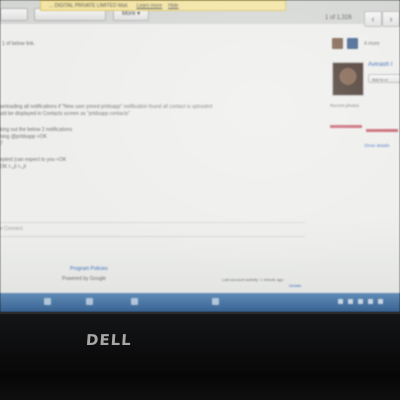  What do you see at coordinates (23, 137) in the screenshot?
I see `message-line: ning @prtdsapp <OK` at bounding box center [23, 137].